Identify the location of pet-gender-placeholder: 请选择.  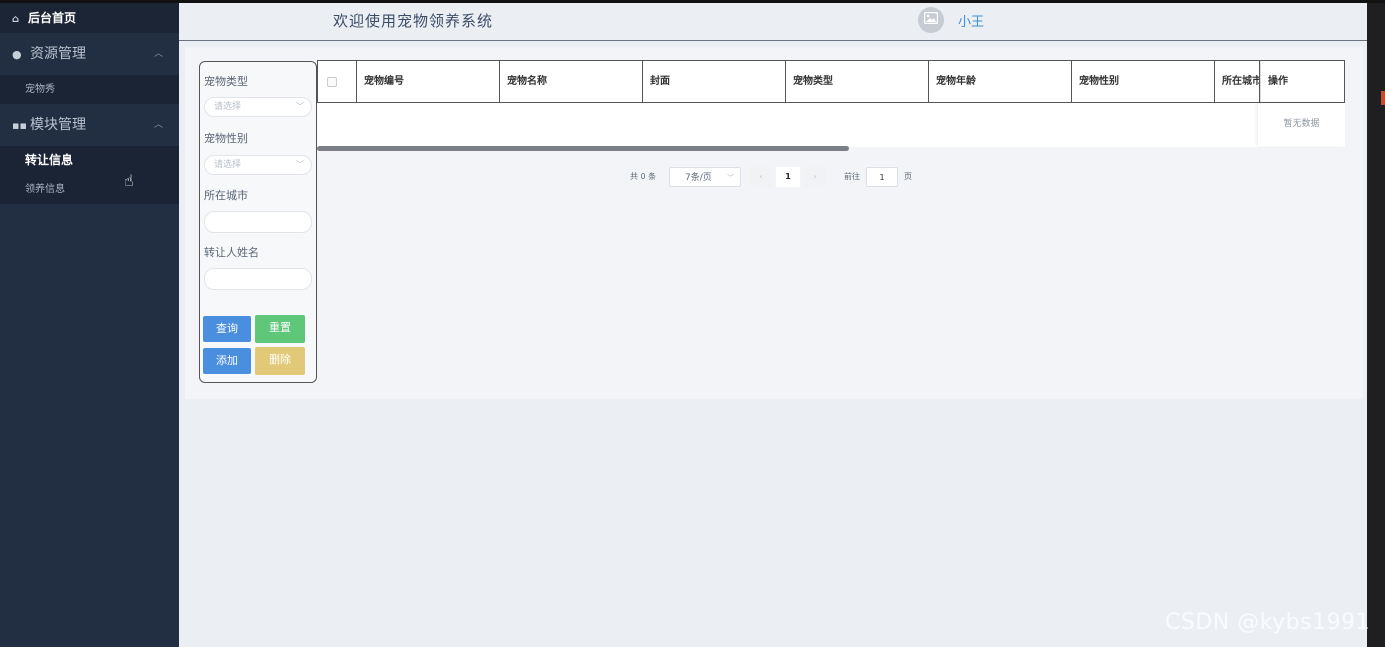
(228, 165).